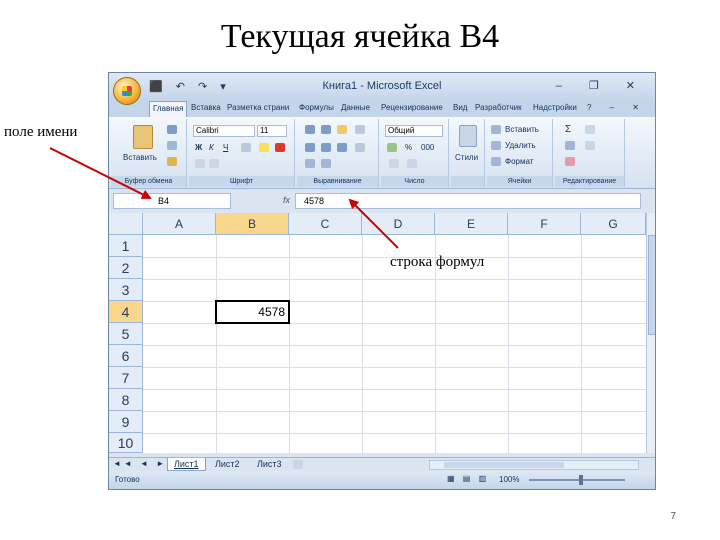 The image size is (720, 540). Describe the element at coordinates (408, 147) in the screenshot. I see `percent-button: %` at that location.